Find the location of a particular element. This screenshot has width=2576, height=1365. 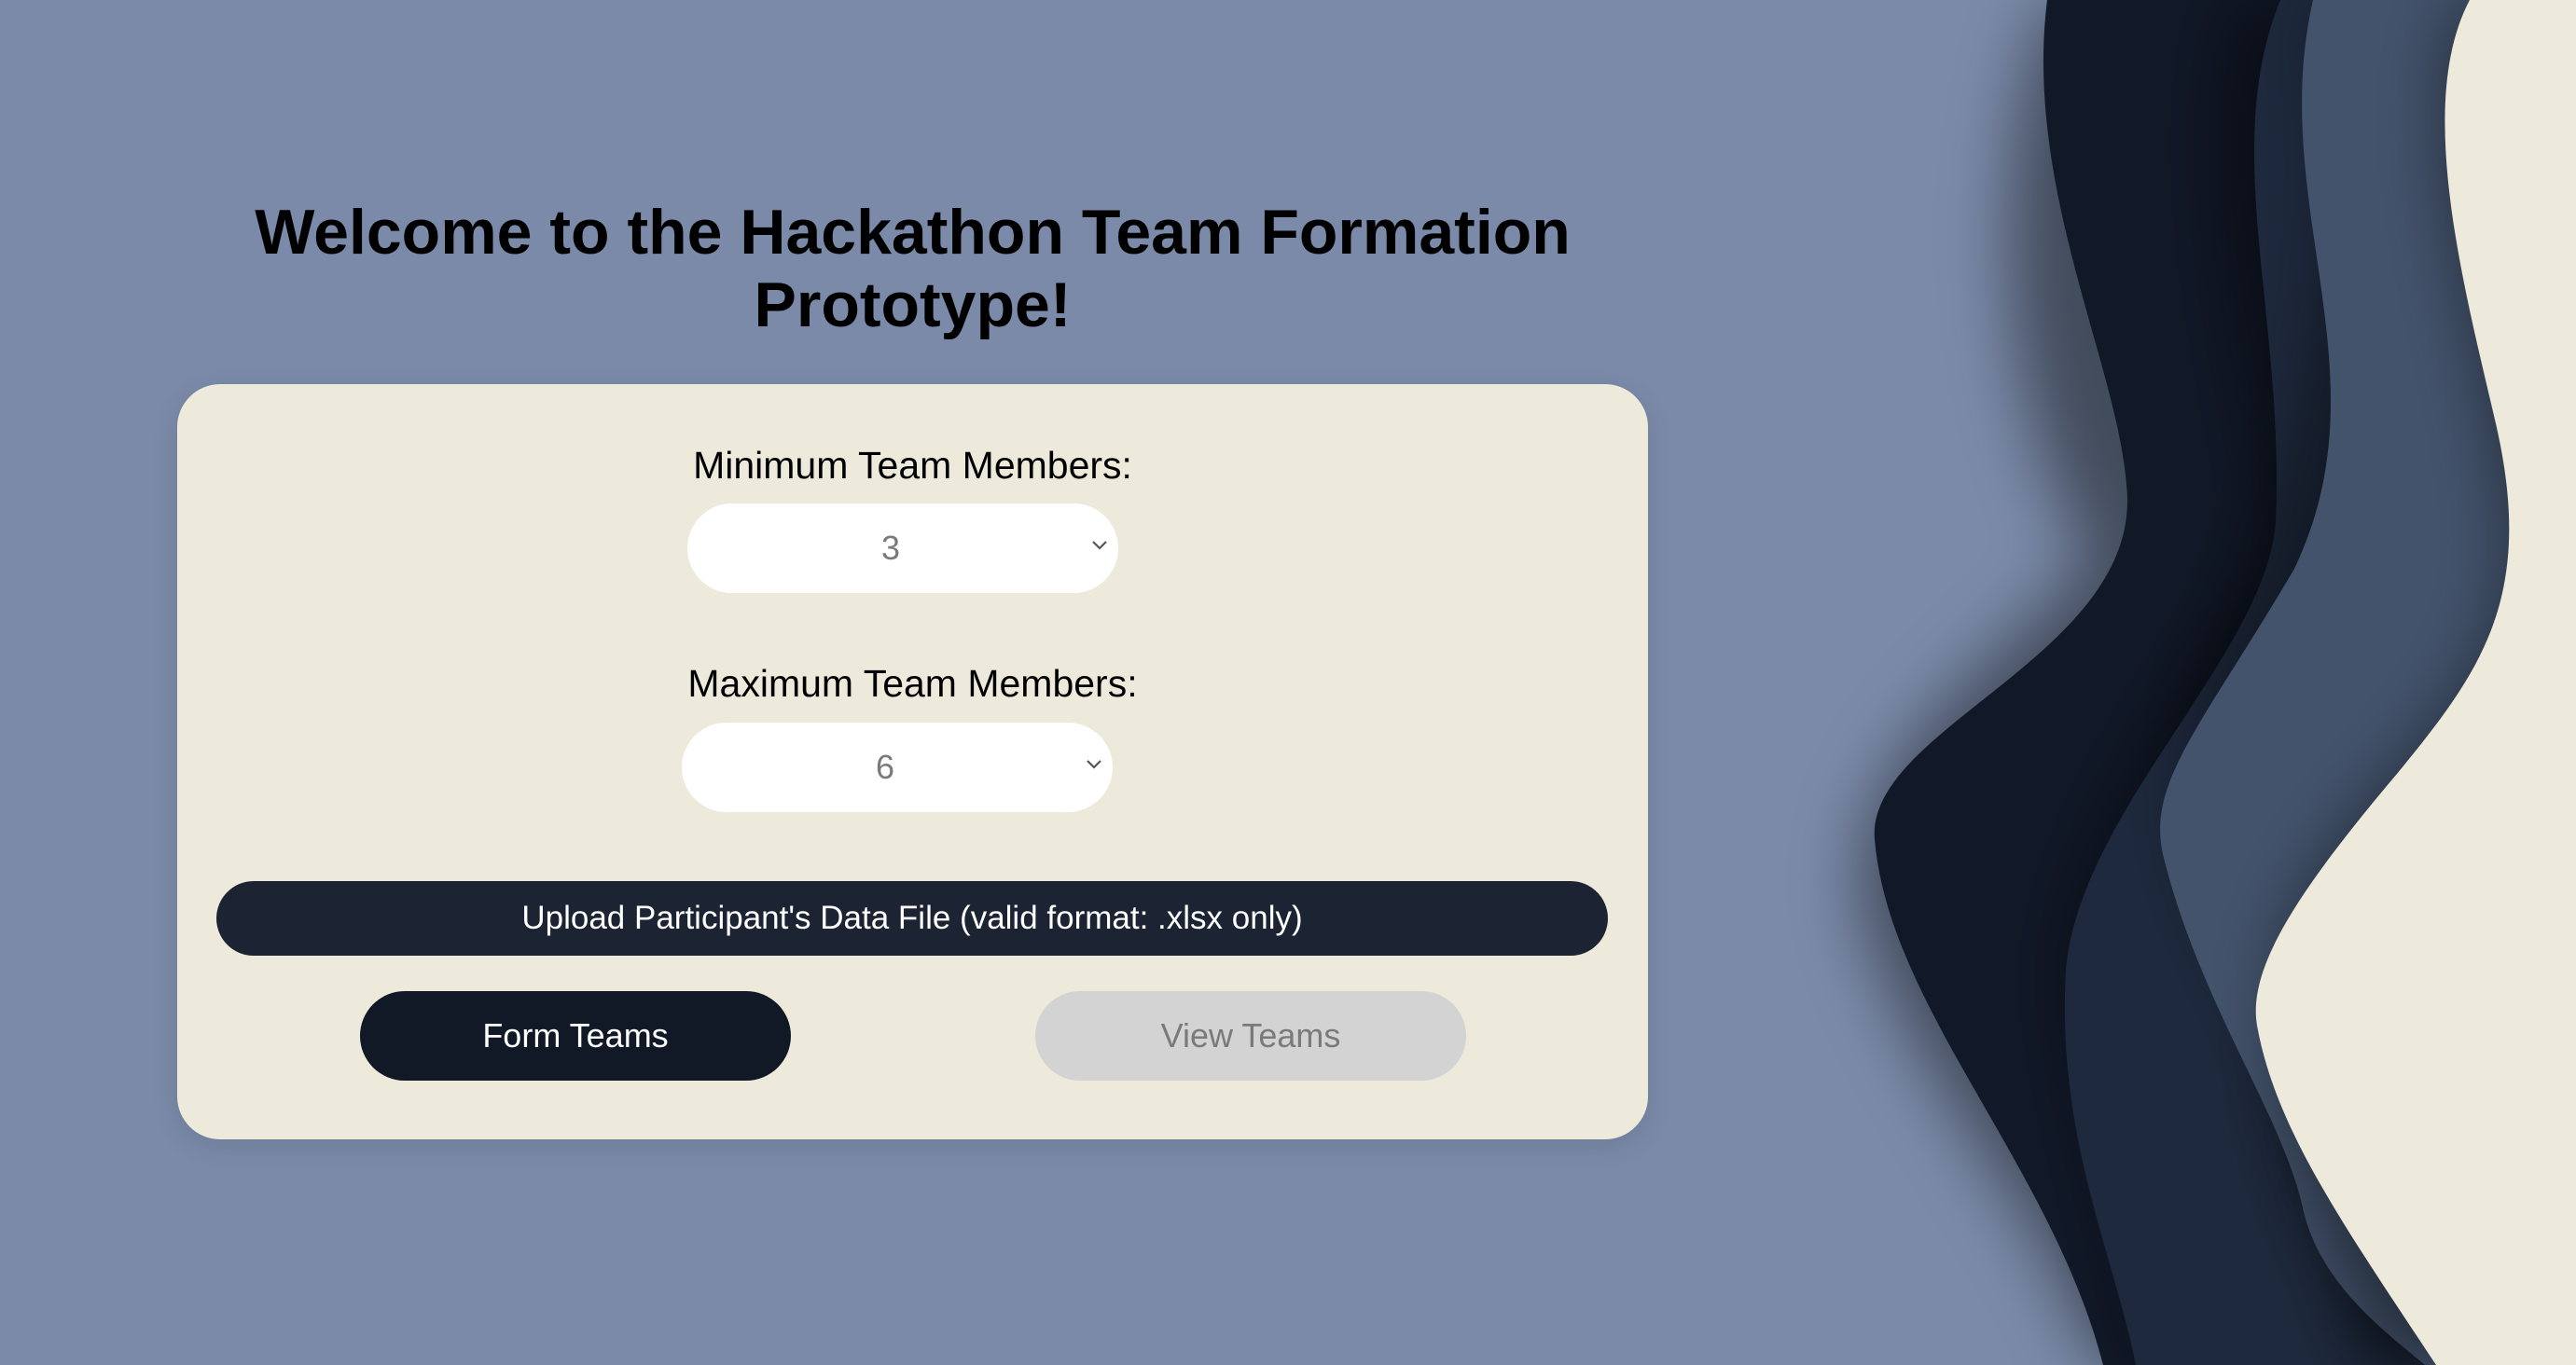

view-teams-button: View Teams is located at coordinates (1250, 1036).